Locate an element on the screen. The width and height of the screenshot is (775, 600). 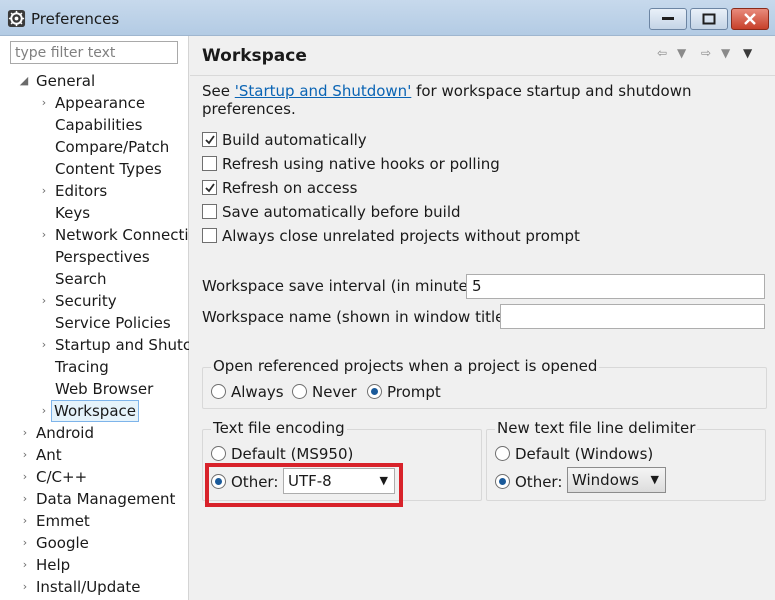
workspace-name-label: Workspace name (shown in window title): is located at coordinates (359, 317).